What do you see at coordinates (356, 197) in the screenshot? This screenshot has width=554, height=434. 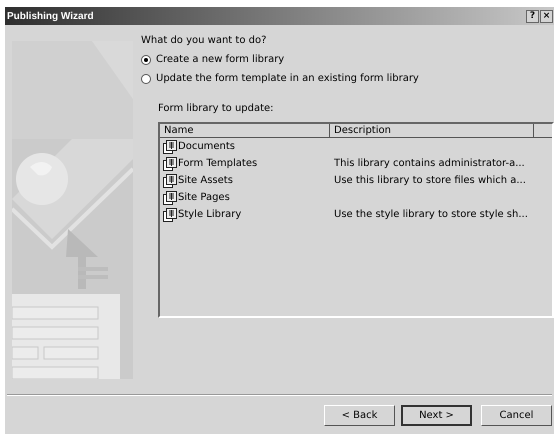 I see `list-row: Site Pages` at bounding box center [356, 197].